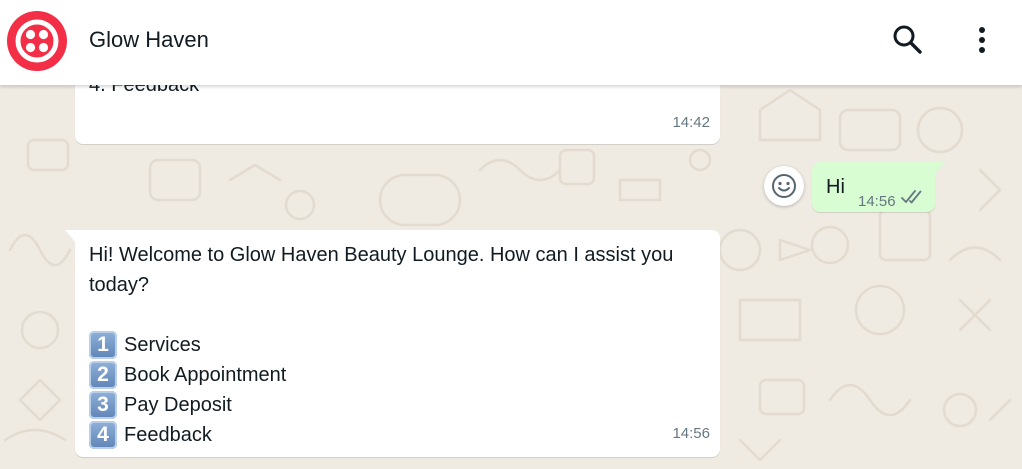 This screenshot has height=469, width=1022. I want to click on keycap-3-icon: 3, so click(103, 405).